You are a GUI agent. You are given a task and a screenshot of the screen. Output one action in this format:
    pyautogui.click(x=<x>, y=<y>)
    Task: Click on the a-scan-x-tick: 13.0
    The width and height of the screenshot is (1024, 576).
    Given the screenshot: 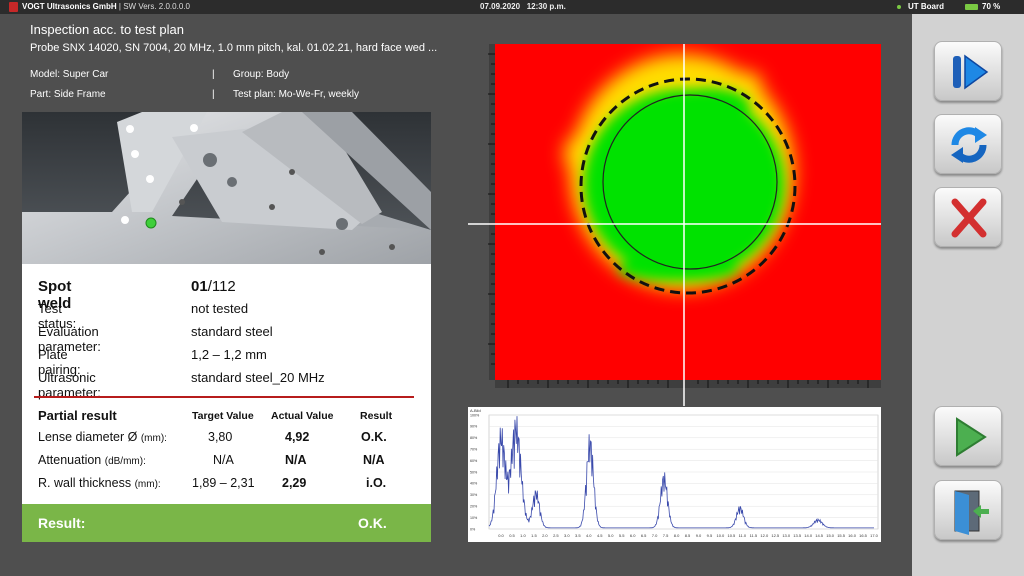 What is the action you would take?
    pyautogui.click(x=786, y=535)
    